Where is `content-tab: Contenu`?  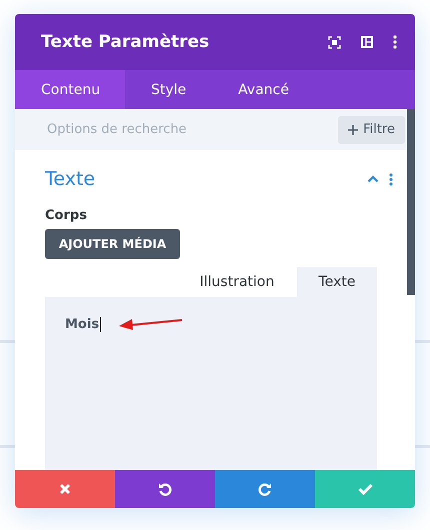
content-tab: Contenu is located at coordinates (70, 89).